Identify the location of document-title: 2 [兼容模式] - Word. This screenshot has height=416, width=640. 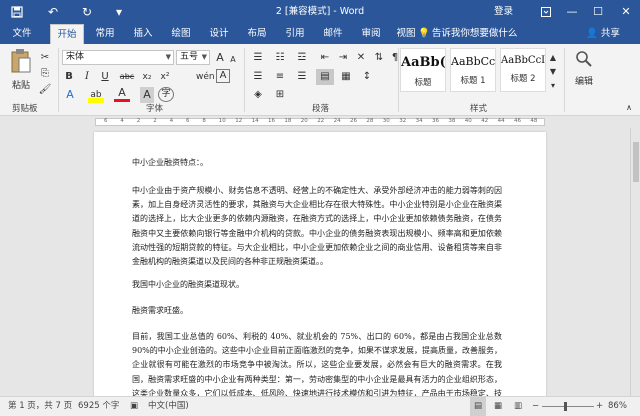
(320, 11).